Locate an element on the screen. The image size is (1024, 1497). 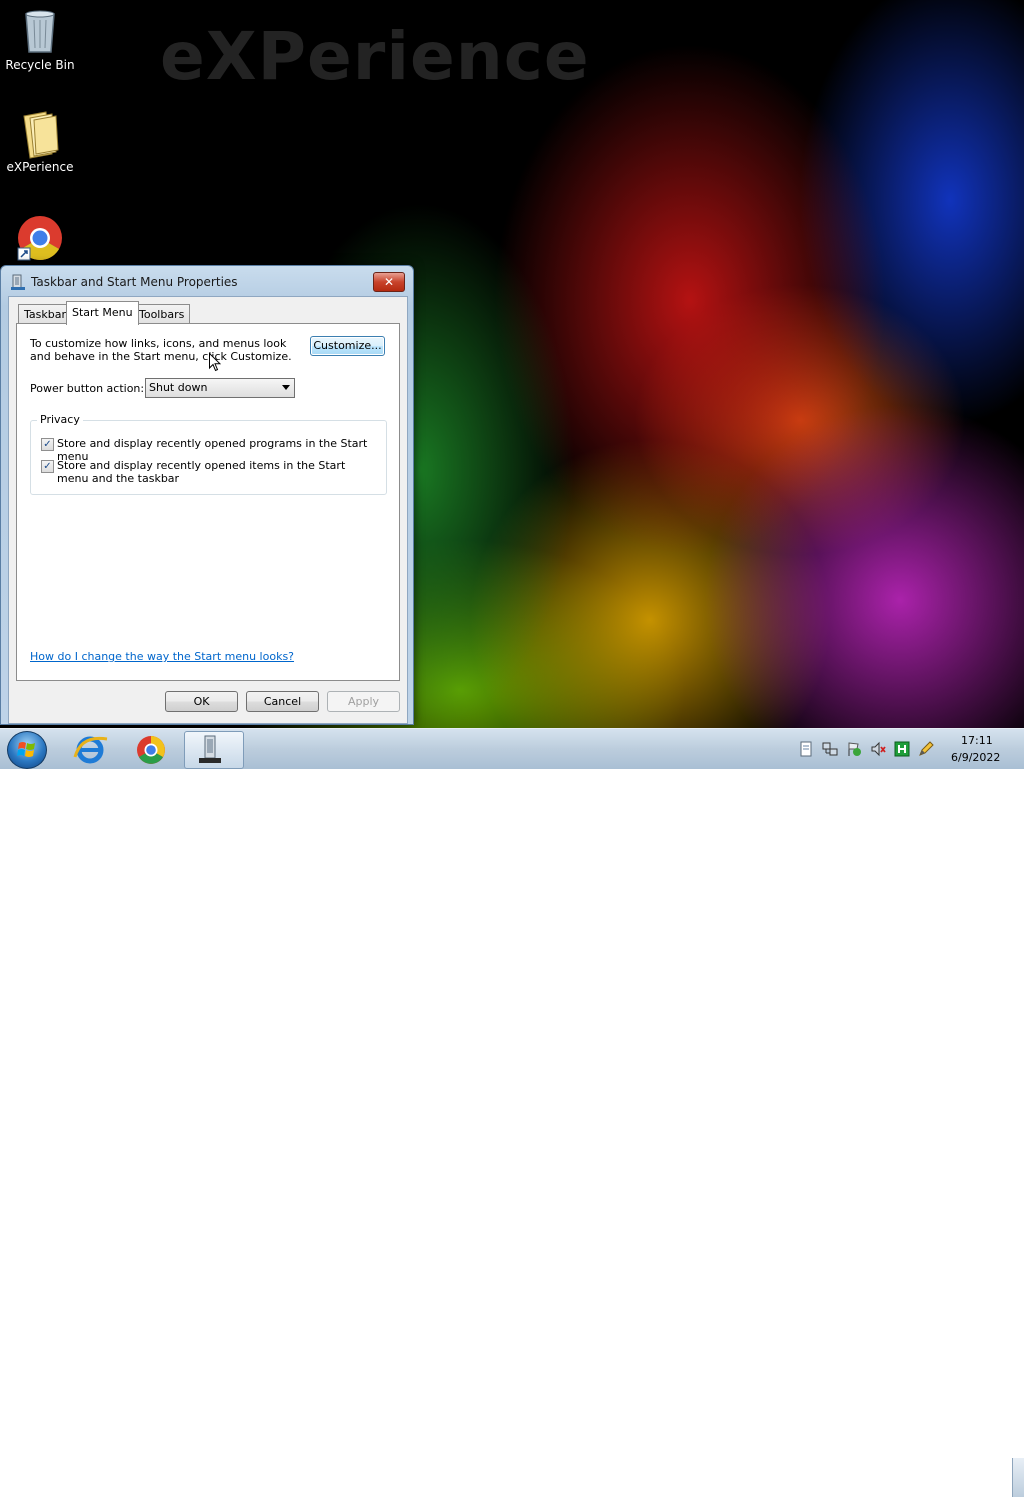
power-select-value: Shut down is located at coordinates (178, 387).